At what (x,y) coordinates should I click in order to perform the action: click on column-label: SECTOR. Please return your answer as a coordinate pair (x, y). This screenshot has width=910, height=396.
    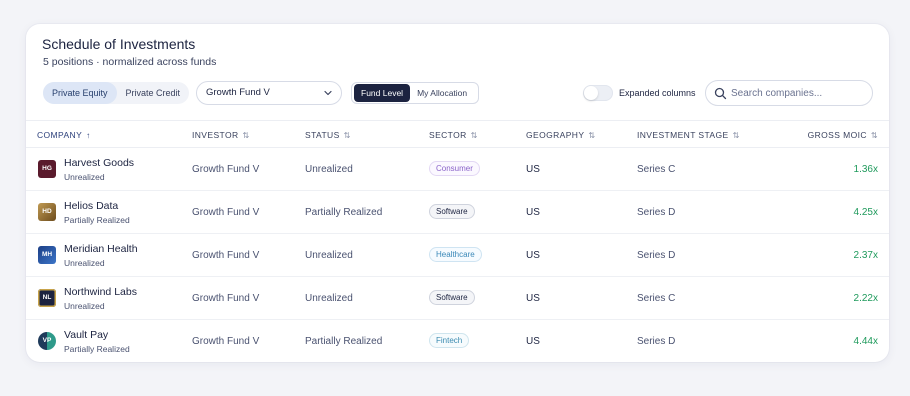
    Looking at the image, I should click on (448, 135).